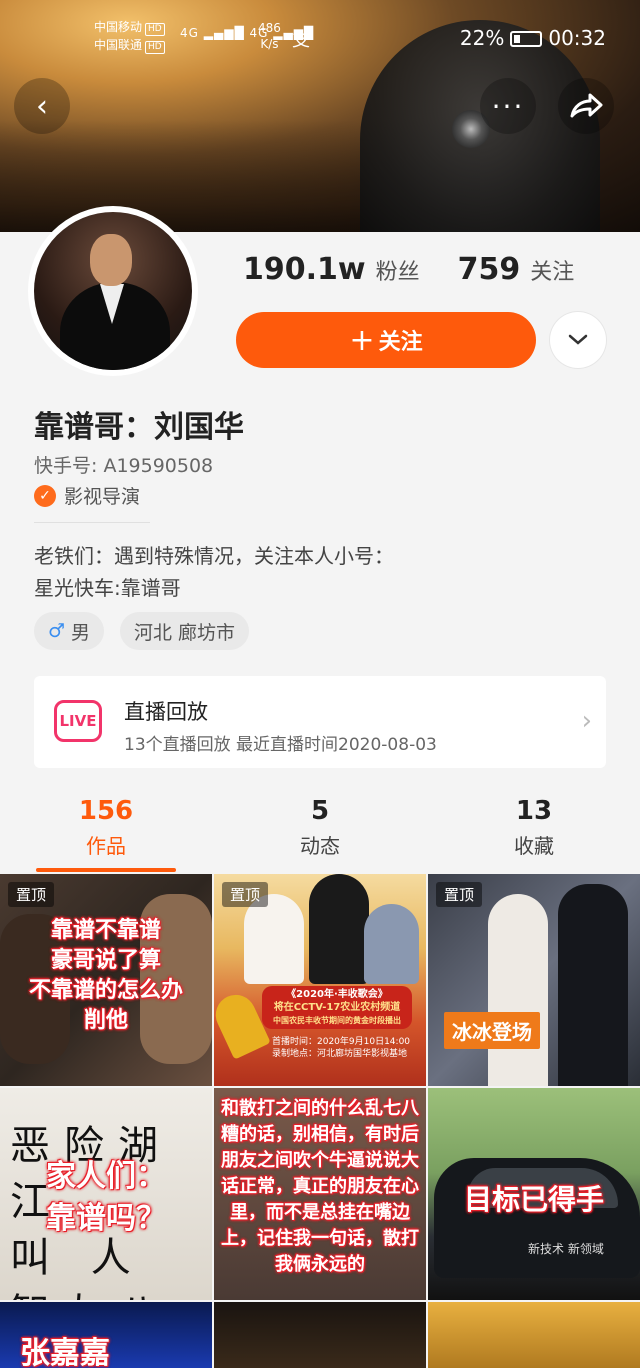 The width and height of the screenshot is (640, 1368). What do you see at coordinates (400, 342) in the screenshot?
I see `follow-button-label: 关注` at bounding box center [400, 342].